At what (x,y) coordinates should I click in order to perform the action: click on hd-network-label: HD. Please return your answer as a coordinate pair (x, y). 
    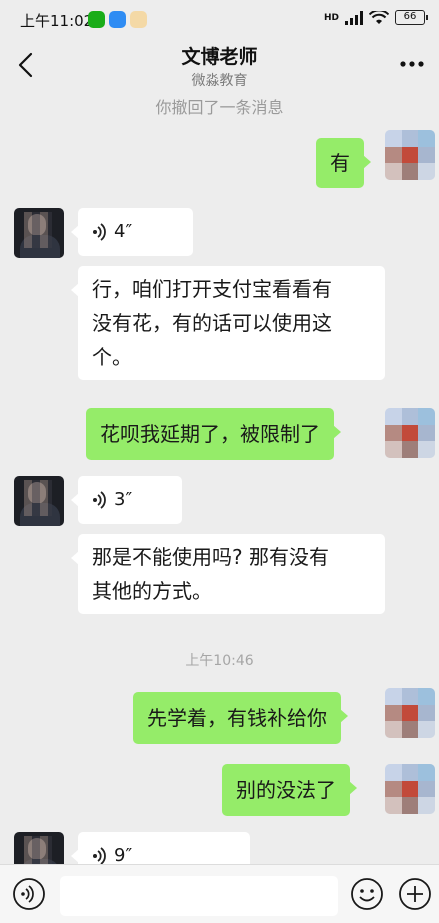
    Looking at the image, I should click on (331, 17).